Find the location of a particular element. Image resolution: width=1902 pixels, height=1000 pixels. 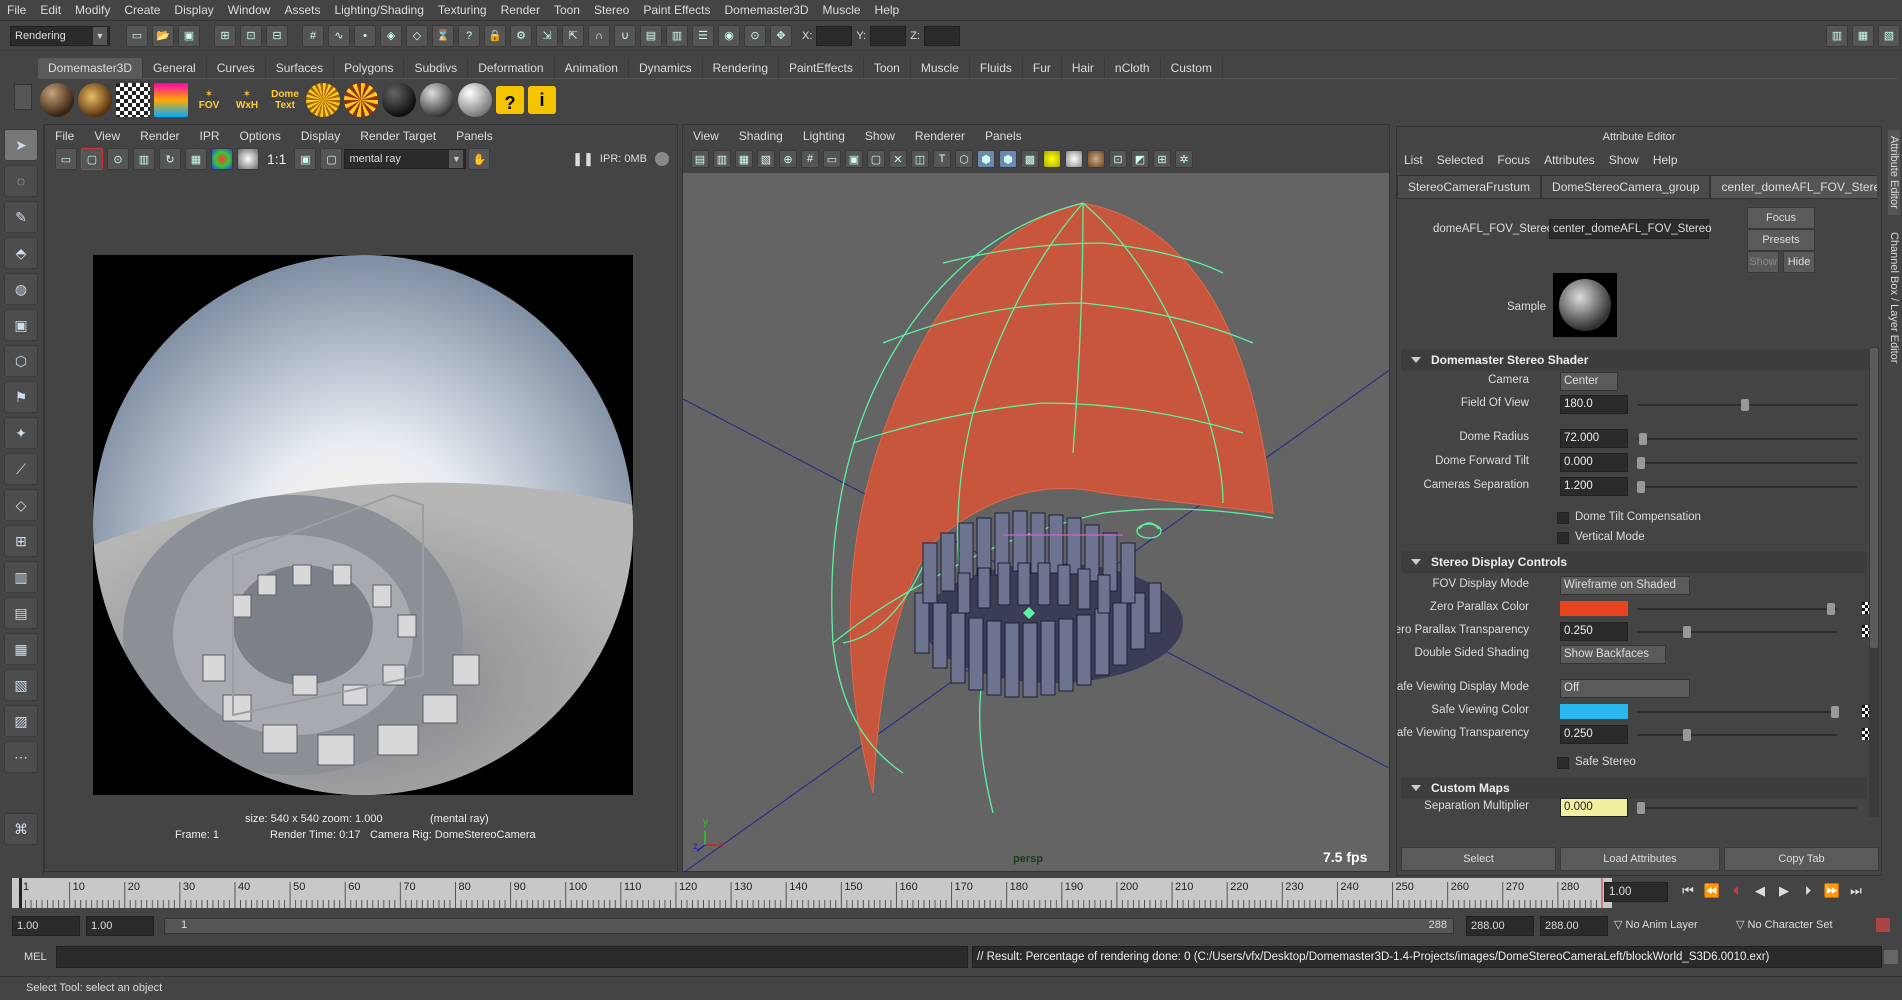

mel-label: MEL is located at coordinates (35, 957).